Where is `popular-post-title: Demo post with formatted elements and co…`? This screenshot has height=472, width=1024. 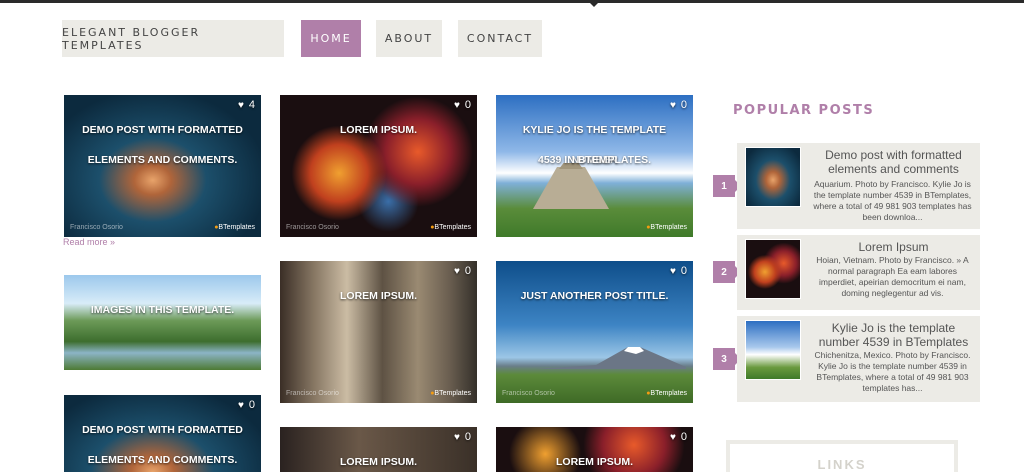
popular-post-title: Demo post with formatted elements and co… is located at coordinates (893, 162).